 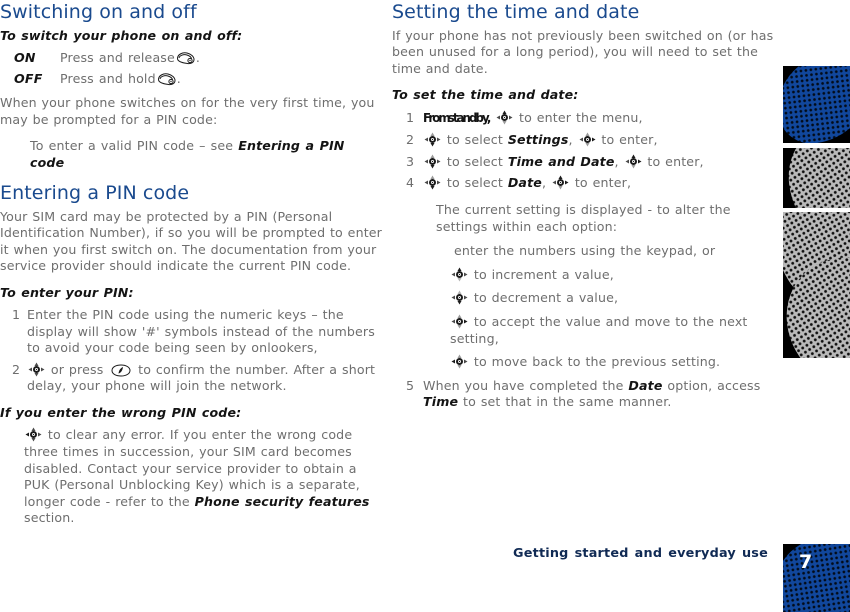 I want to click on paragraph-move-back: to move back to the previous setting., so click(x=587, y=362).